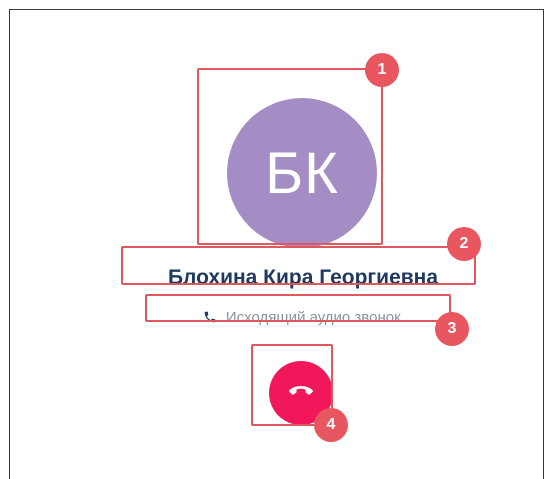 Image resolution: width=560 pixels, height=479 pixels. I want to click on highlight-name, so click(298, 265).